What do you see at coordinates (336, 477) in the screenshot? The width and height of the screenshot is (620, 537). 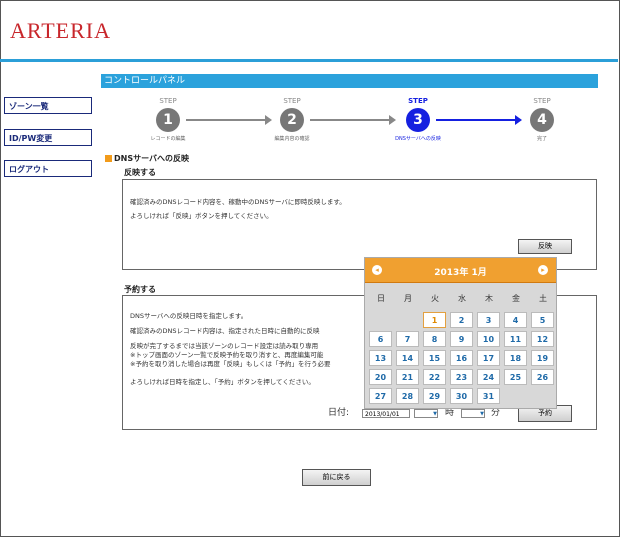 I see `back-button: 前に戻る` at bounding box center [336, 477].